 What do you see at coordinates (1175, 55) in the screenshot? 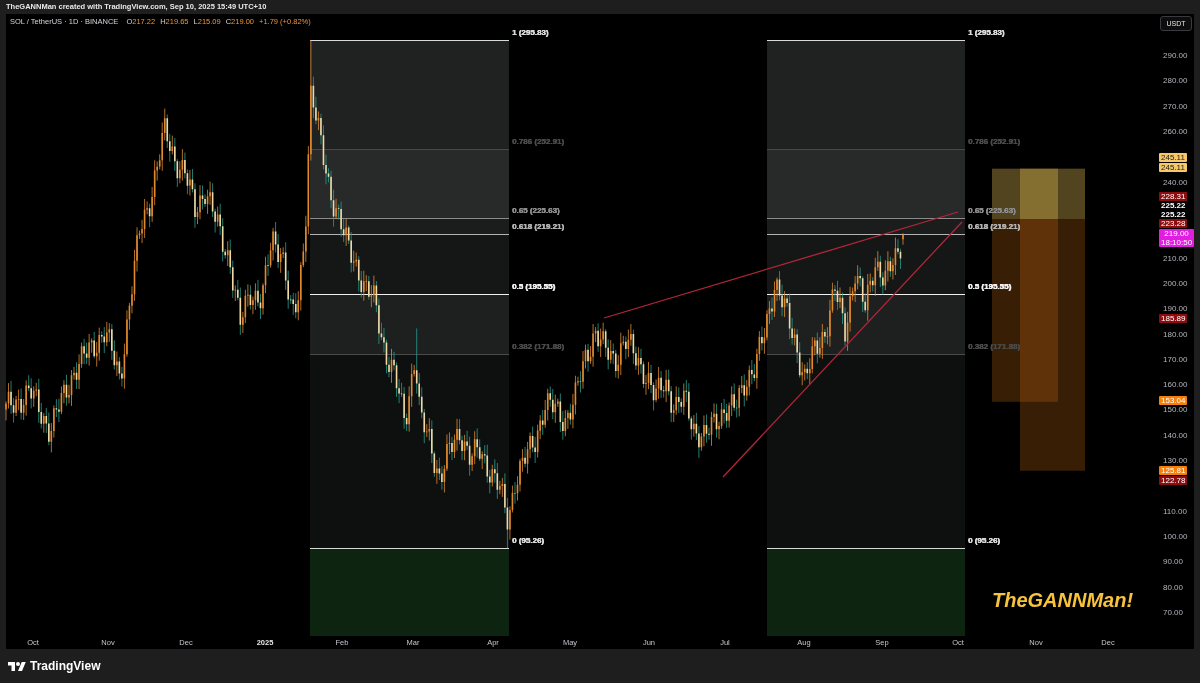
I see `price-axis-label: 290.00` at bounding box center [1175, 55].